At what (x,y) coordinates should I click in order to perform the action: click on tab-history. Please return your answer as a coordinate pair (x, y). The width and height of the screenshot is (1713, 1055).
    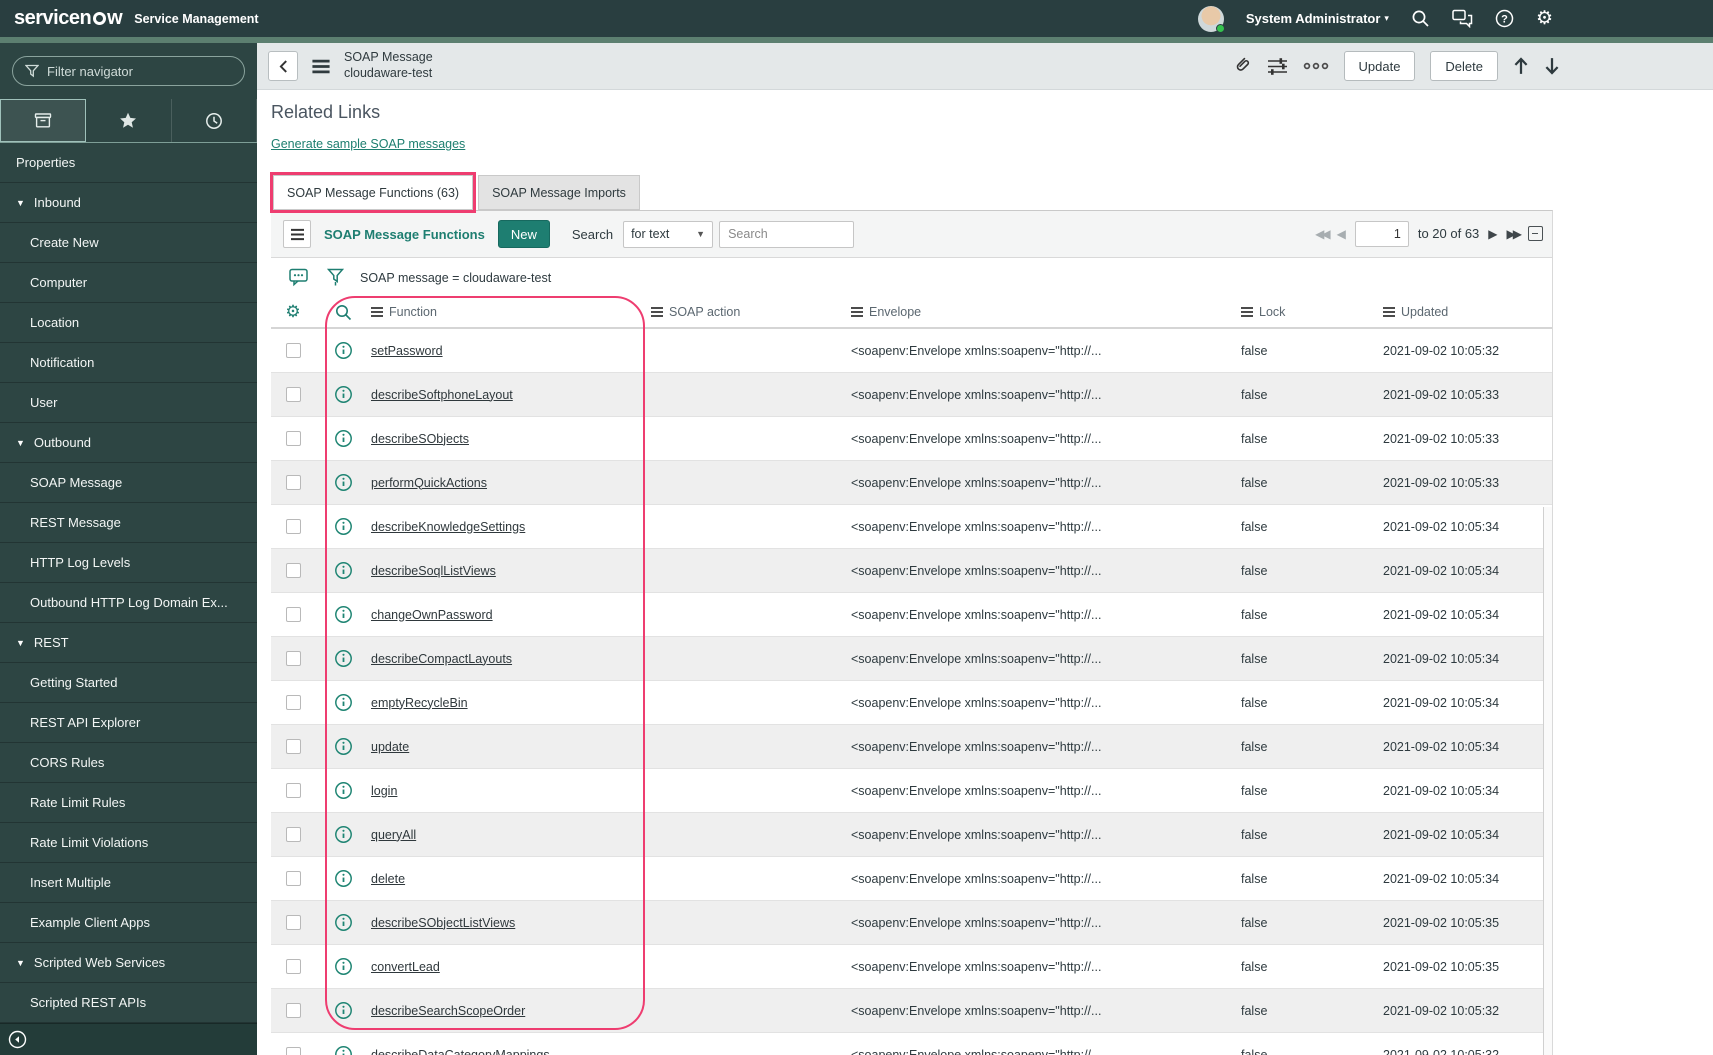
    Looking at the image, I should click on (214, 120).